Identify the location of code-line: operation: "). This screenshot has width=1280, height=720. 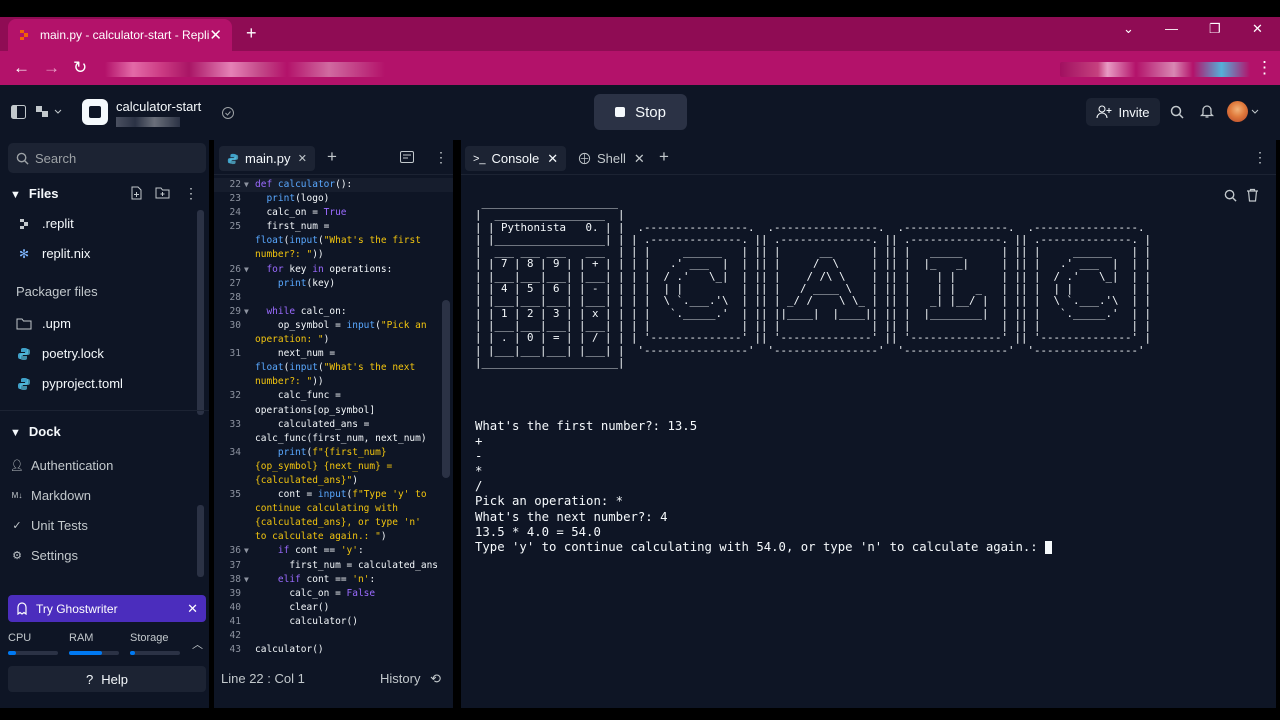
(333, 340).